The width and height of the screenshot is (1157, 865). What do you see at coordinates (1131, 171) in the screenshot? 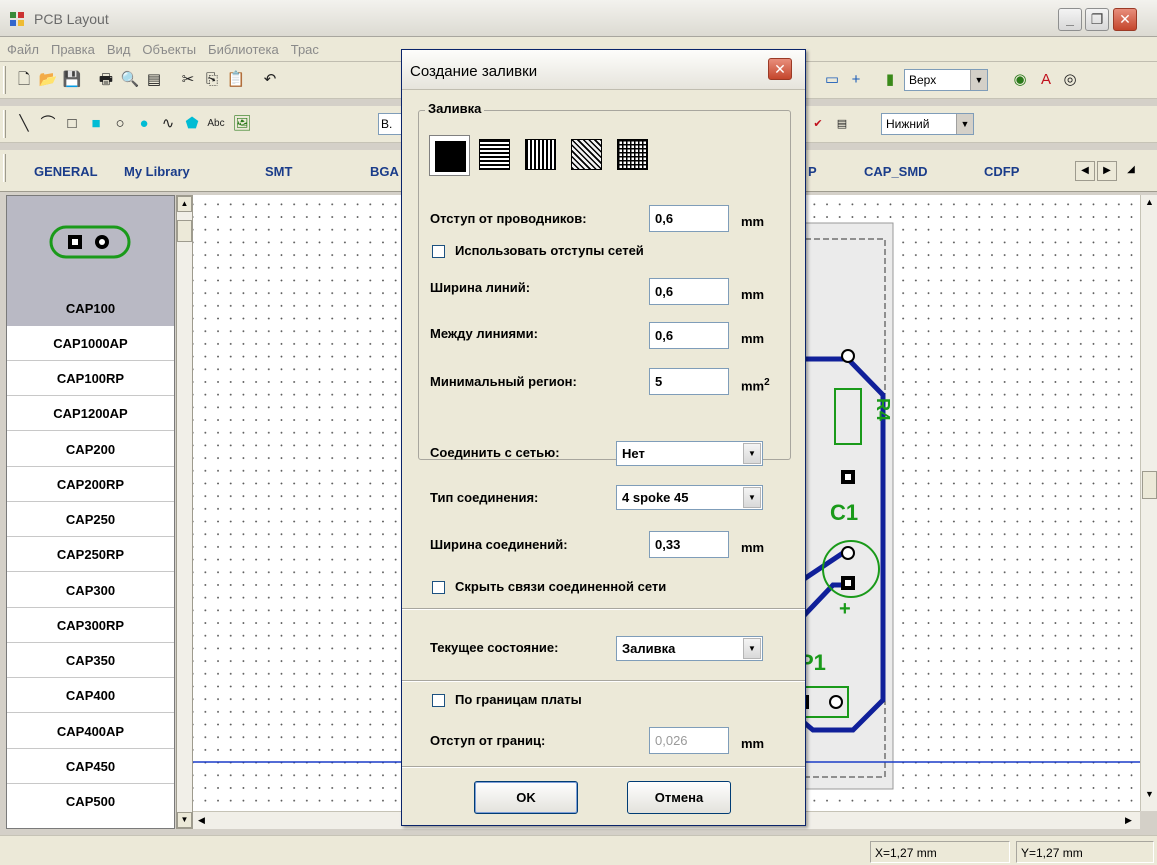
I see `panel-collapse-icon: ◢` at bounding box center [1131, 171].